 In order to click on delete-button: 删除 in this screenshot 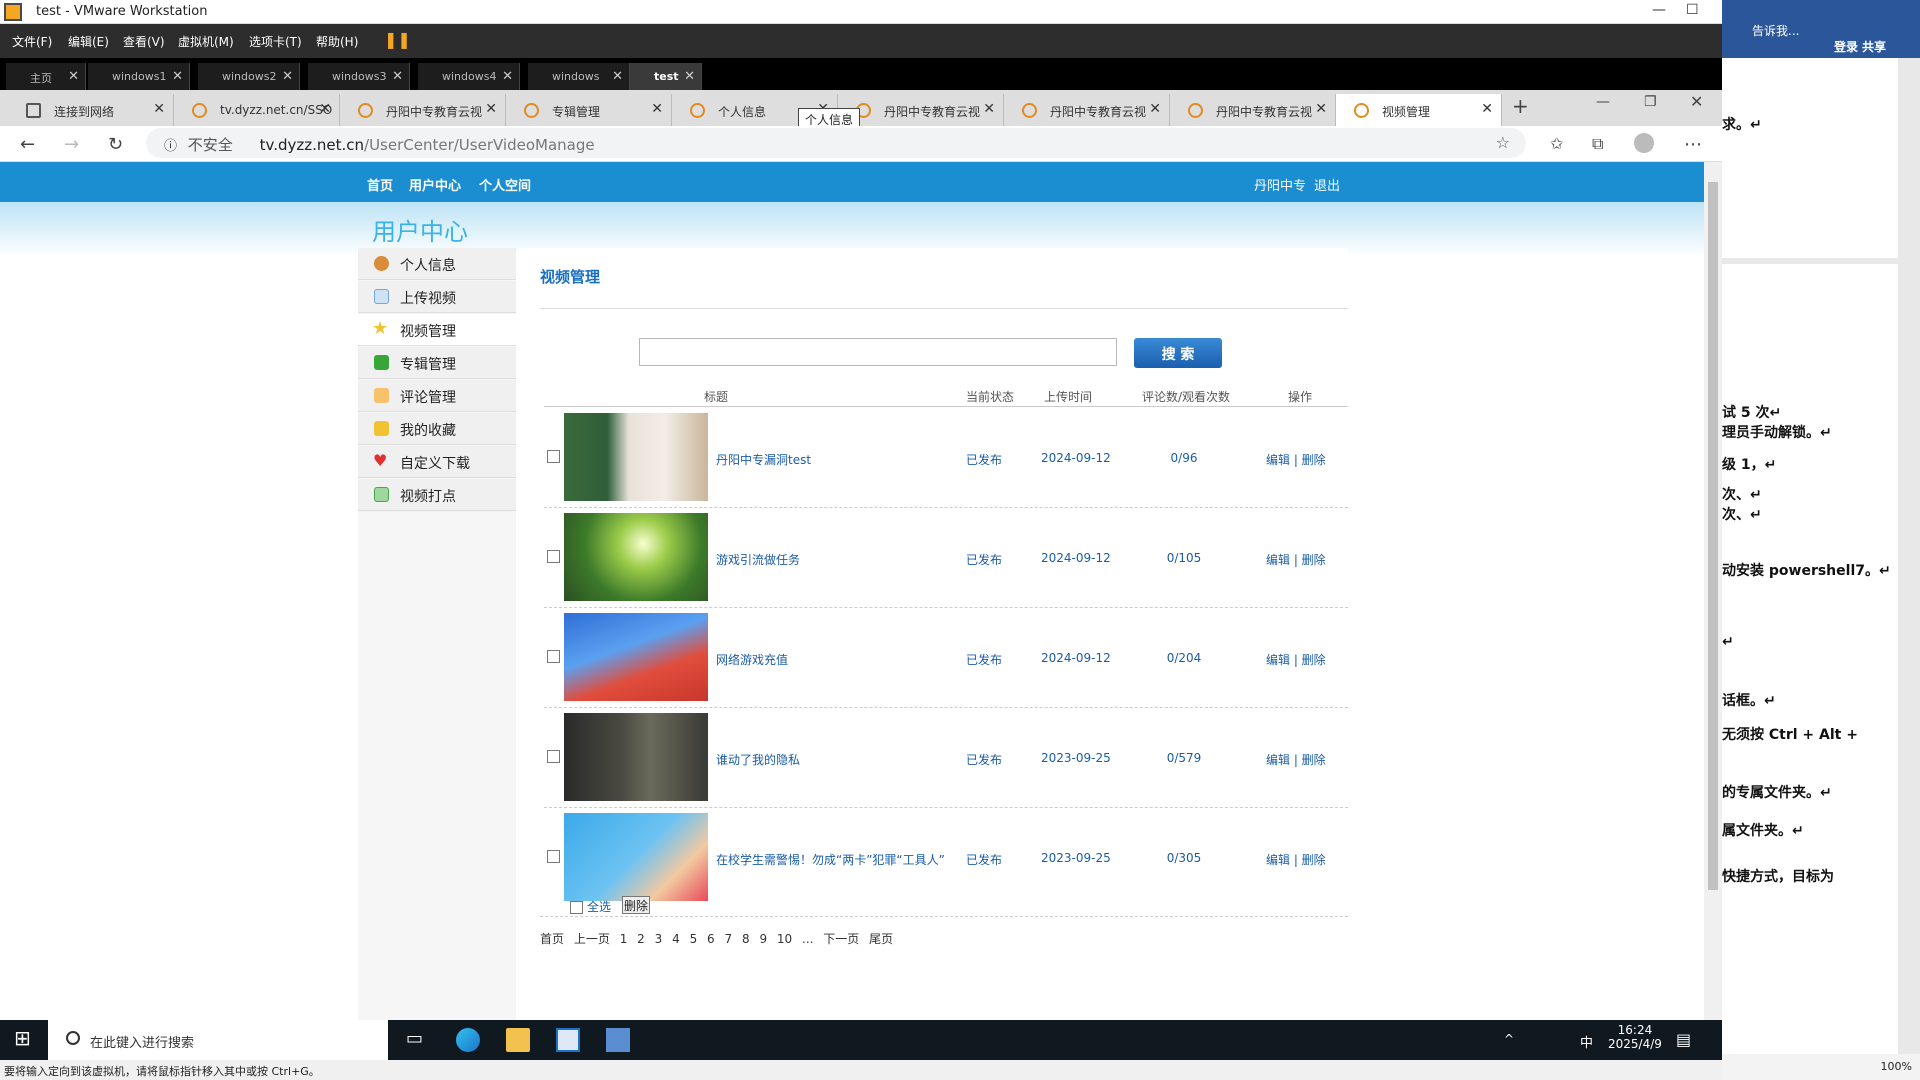, I will do `click(636, 905)`.